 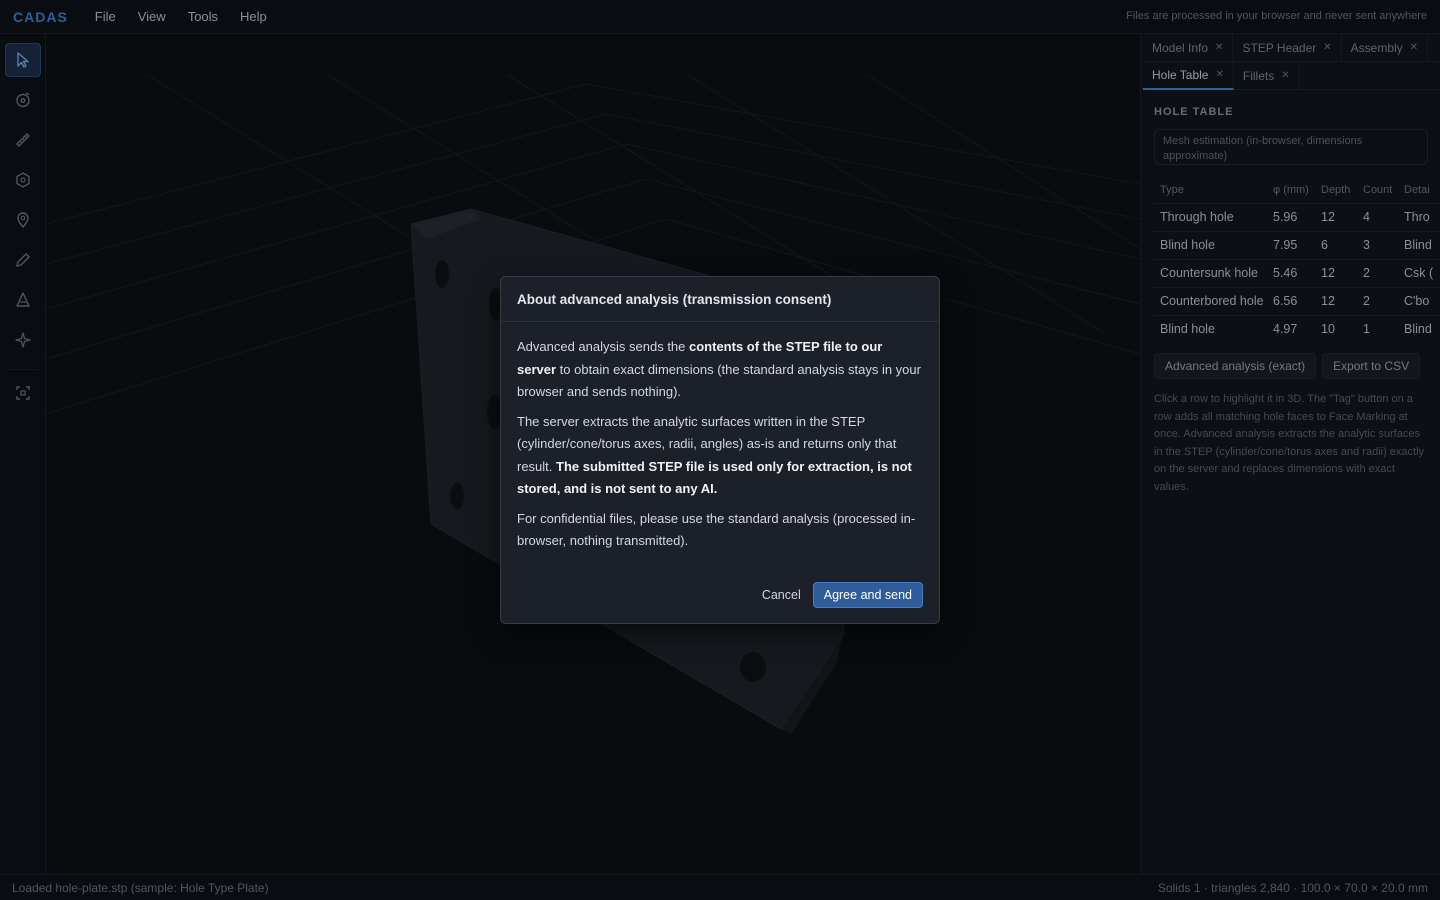 I want to click on cancel-button: Cancel, so click(x=781, y=595).